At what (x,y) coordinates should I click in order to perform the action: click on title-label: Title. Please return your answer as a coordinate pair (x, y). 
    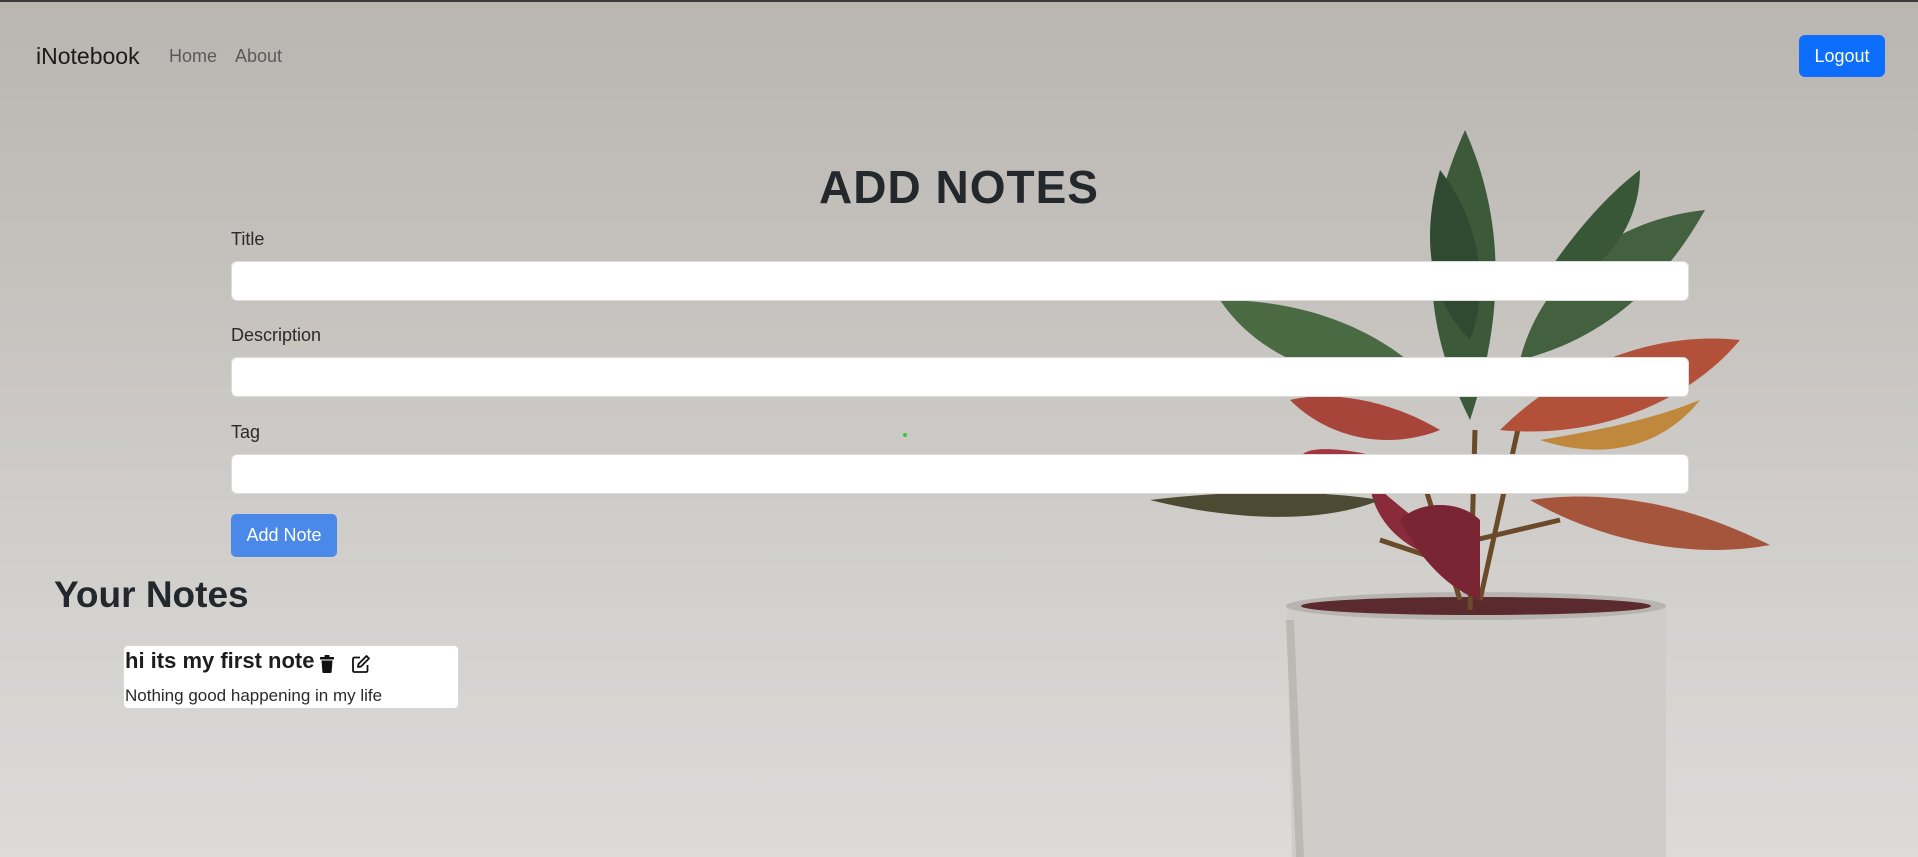
    Looking at the image, I should click on (248, 239).